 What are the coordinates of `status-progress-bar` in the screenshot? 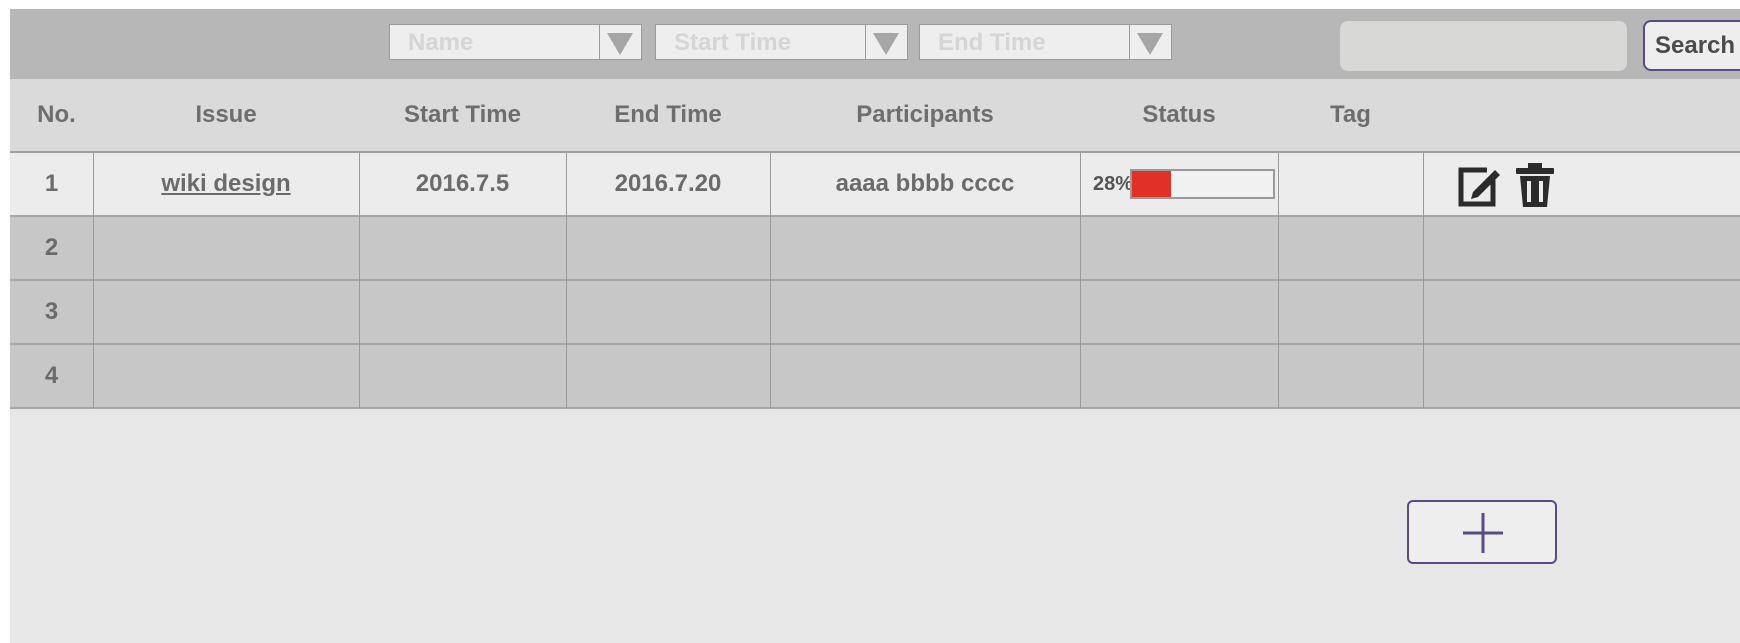 It's located at (1202, 184).